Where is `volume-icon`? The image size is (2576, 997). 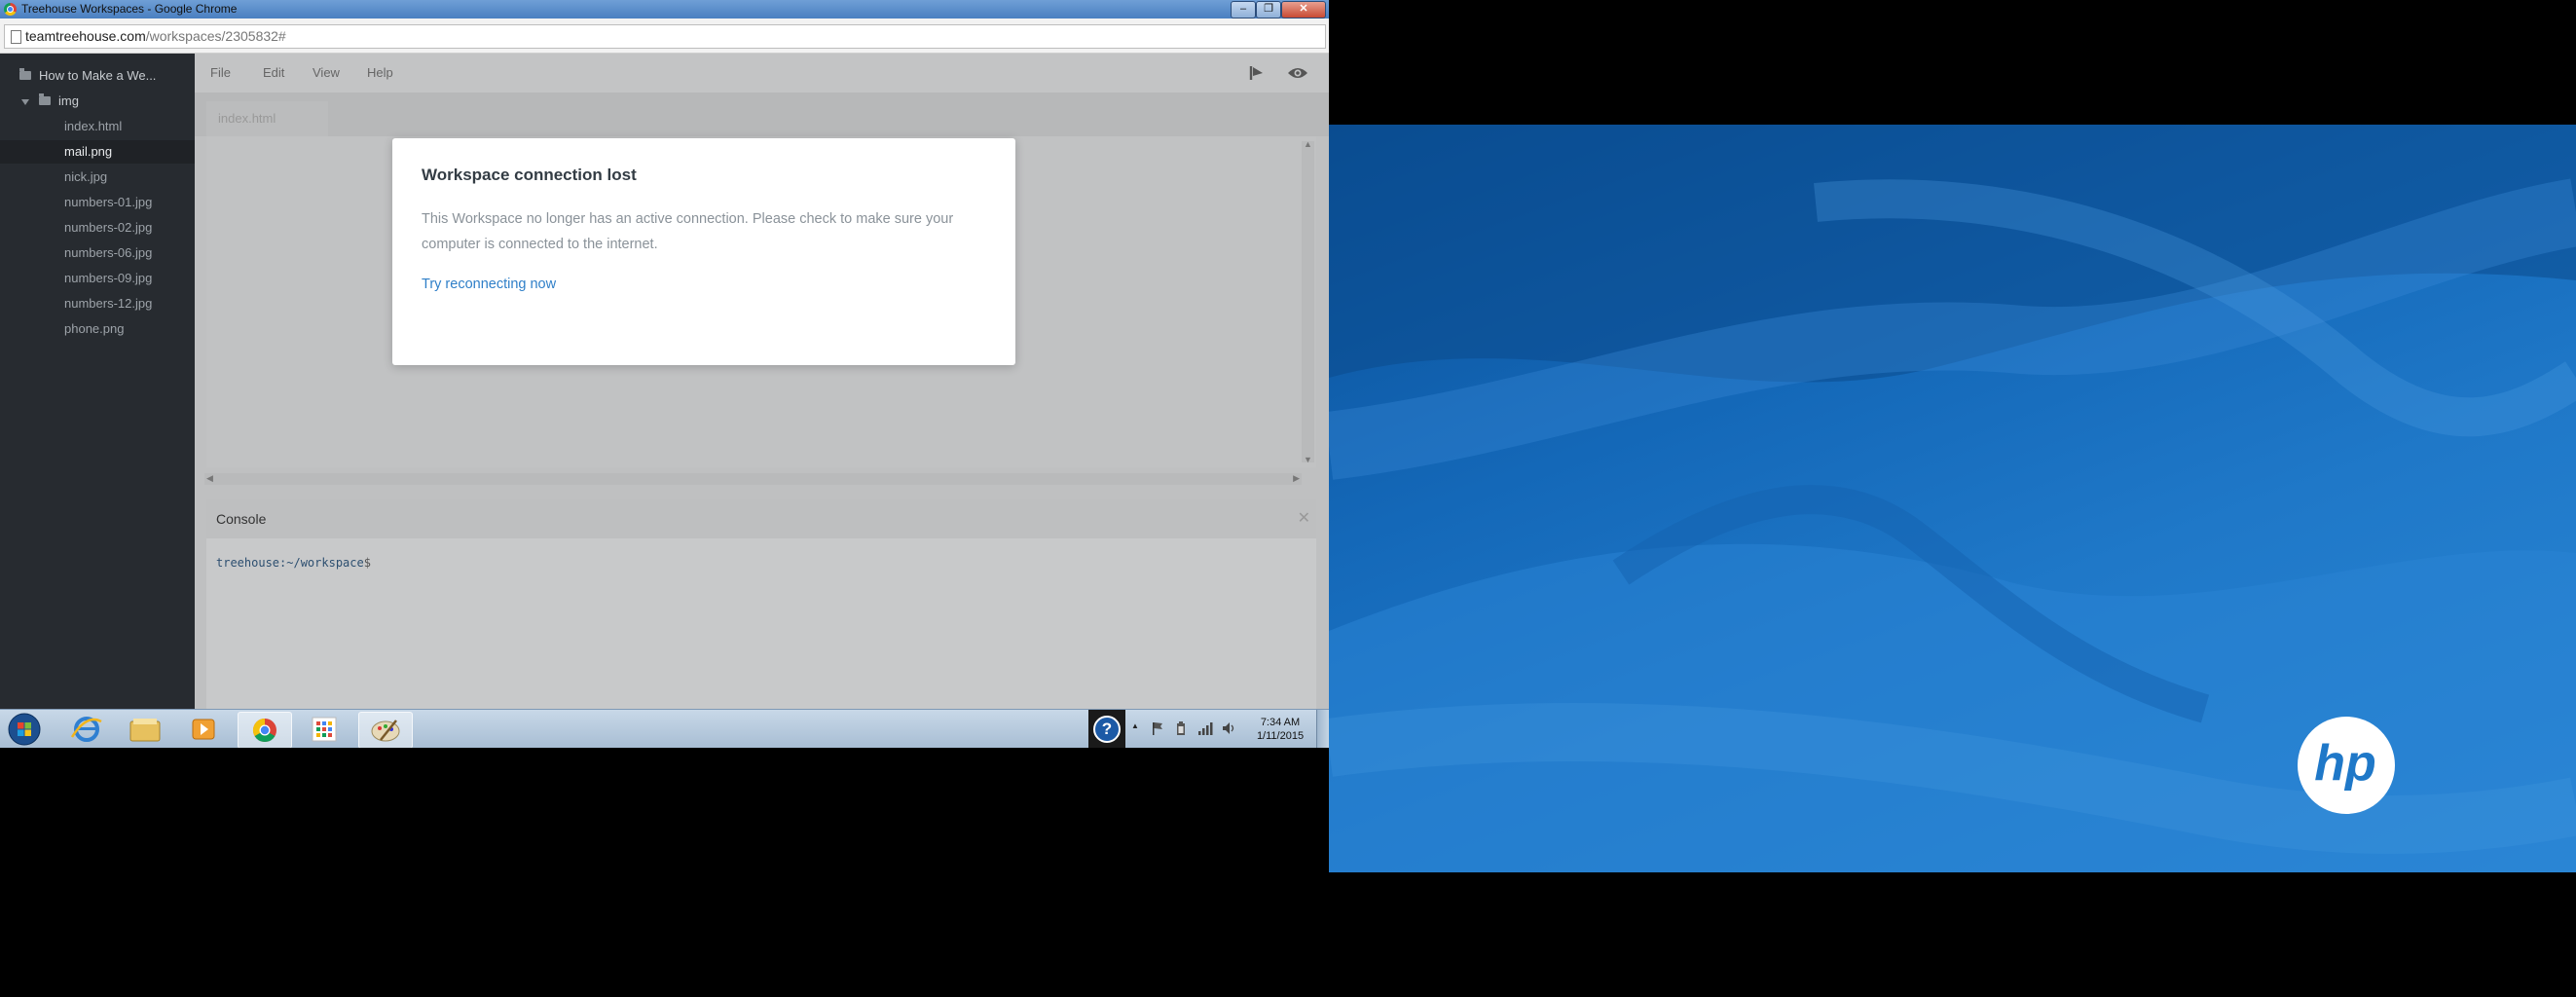 volume-icon is located at coordinates (1228, 728).